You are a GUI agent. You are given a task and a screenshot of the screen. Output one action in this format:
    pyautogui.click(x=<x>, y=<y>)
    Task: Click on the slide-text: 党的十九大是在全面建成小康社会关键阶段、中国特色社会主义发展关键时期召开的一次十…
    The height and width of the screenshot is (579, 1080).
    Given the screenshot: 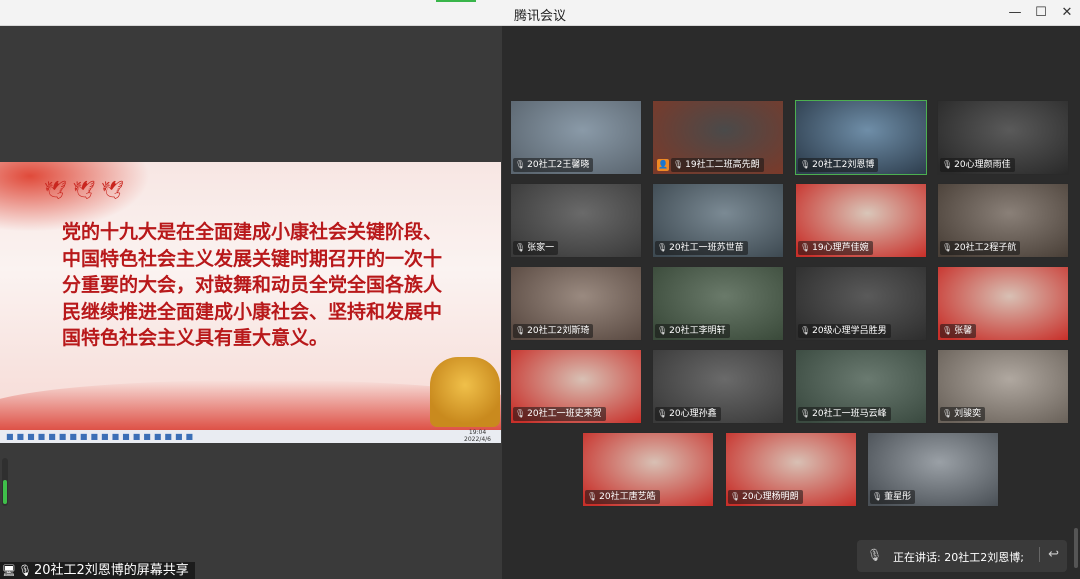 What is the action you would take?
    pyautogui.click(x=252, y=285)
    